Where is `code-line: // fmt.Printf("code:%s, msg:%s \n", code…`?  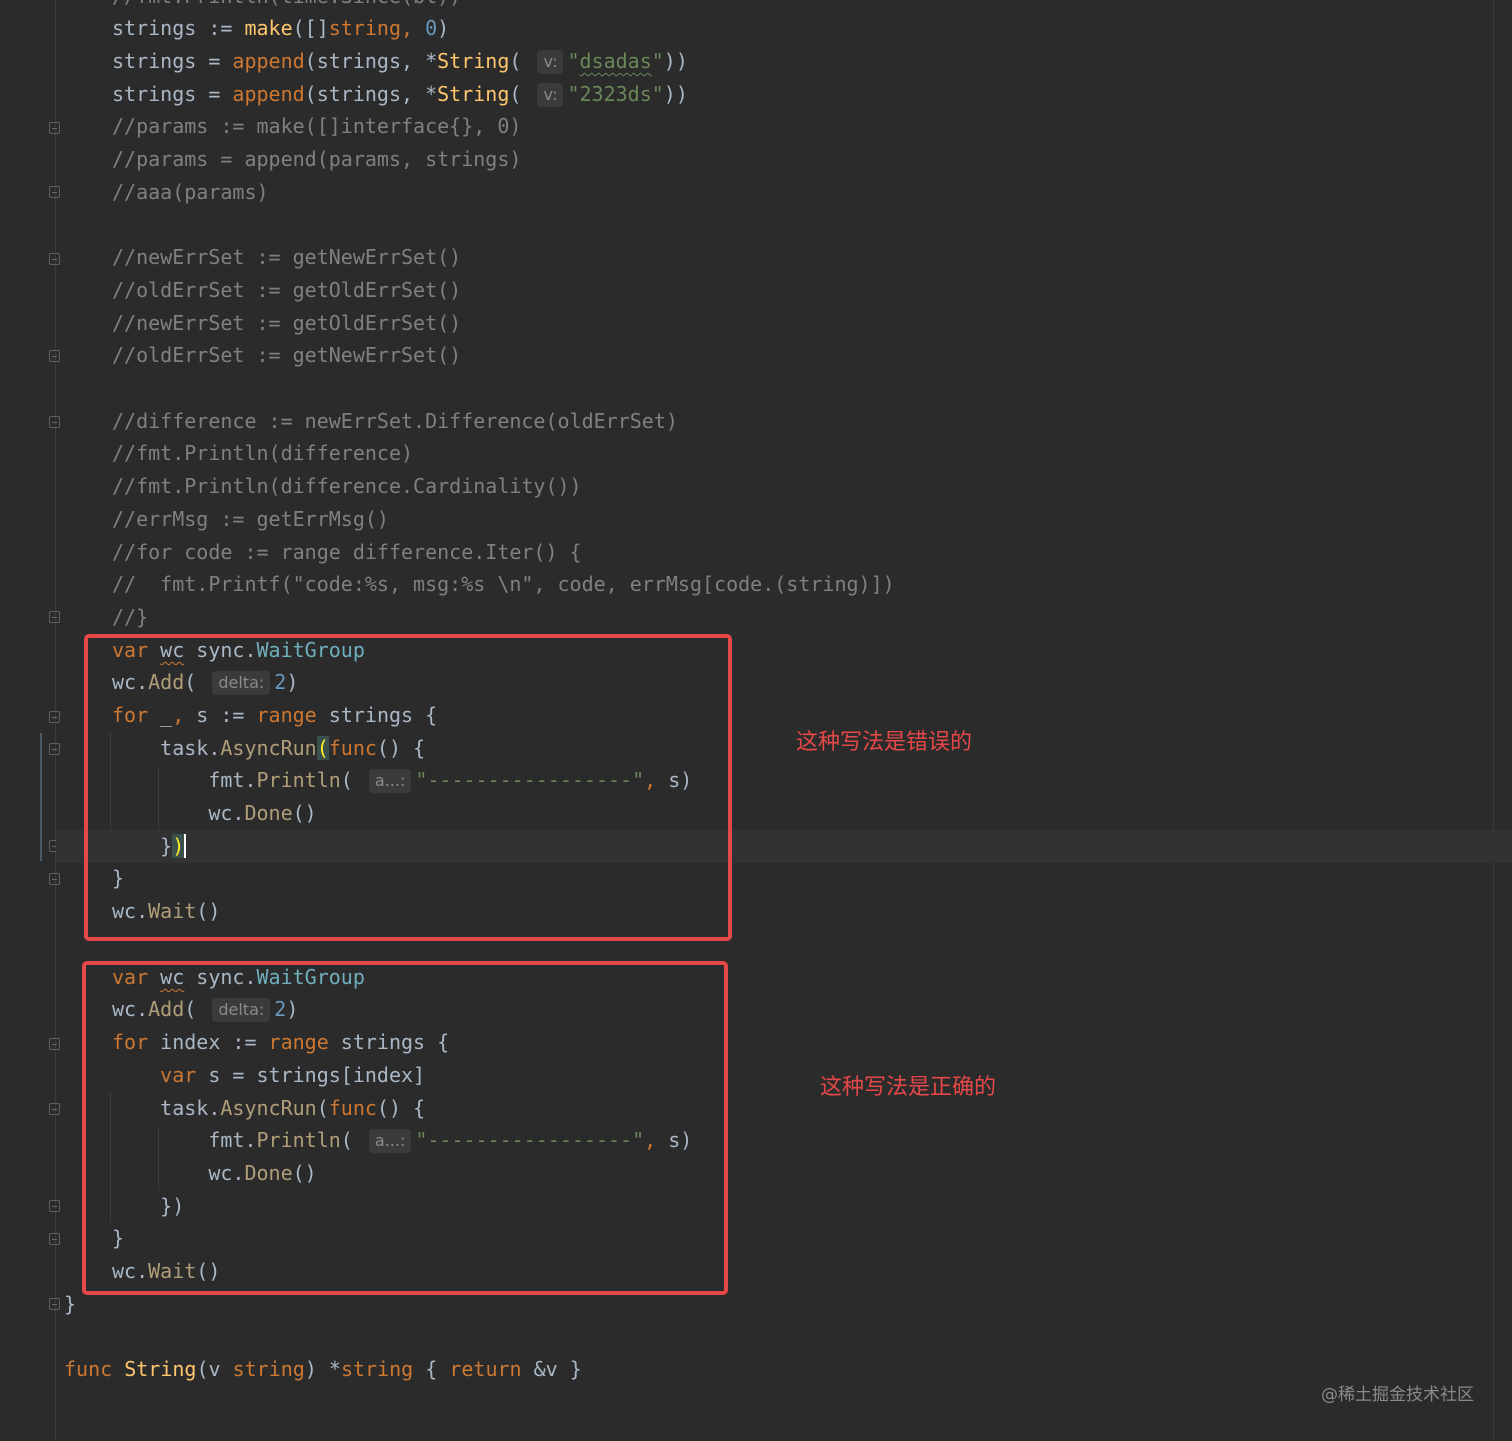
code-line: // fmt.Printf("code:%s, msg:%s \n", code… is located at coordinates (447, 584).